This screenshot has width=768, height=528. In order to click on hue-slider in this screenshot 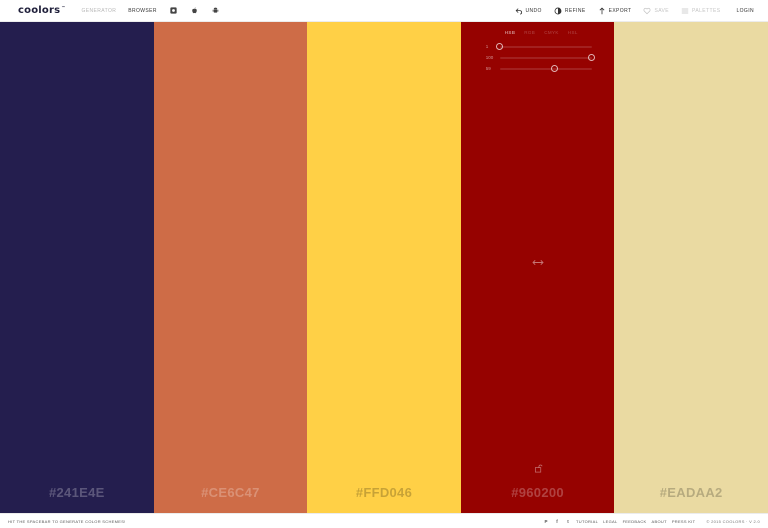, I will do `click(544, 46)`.